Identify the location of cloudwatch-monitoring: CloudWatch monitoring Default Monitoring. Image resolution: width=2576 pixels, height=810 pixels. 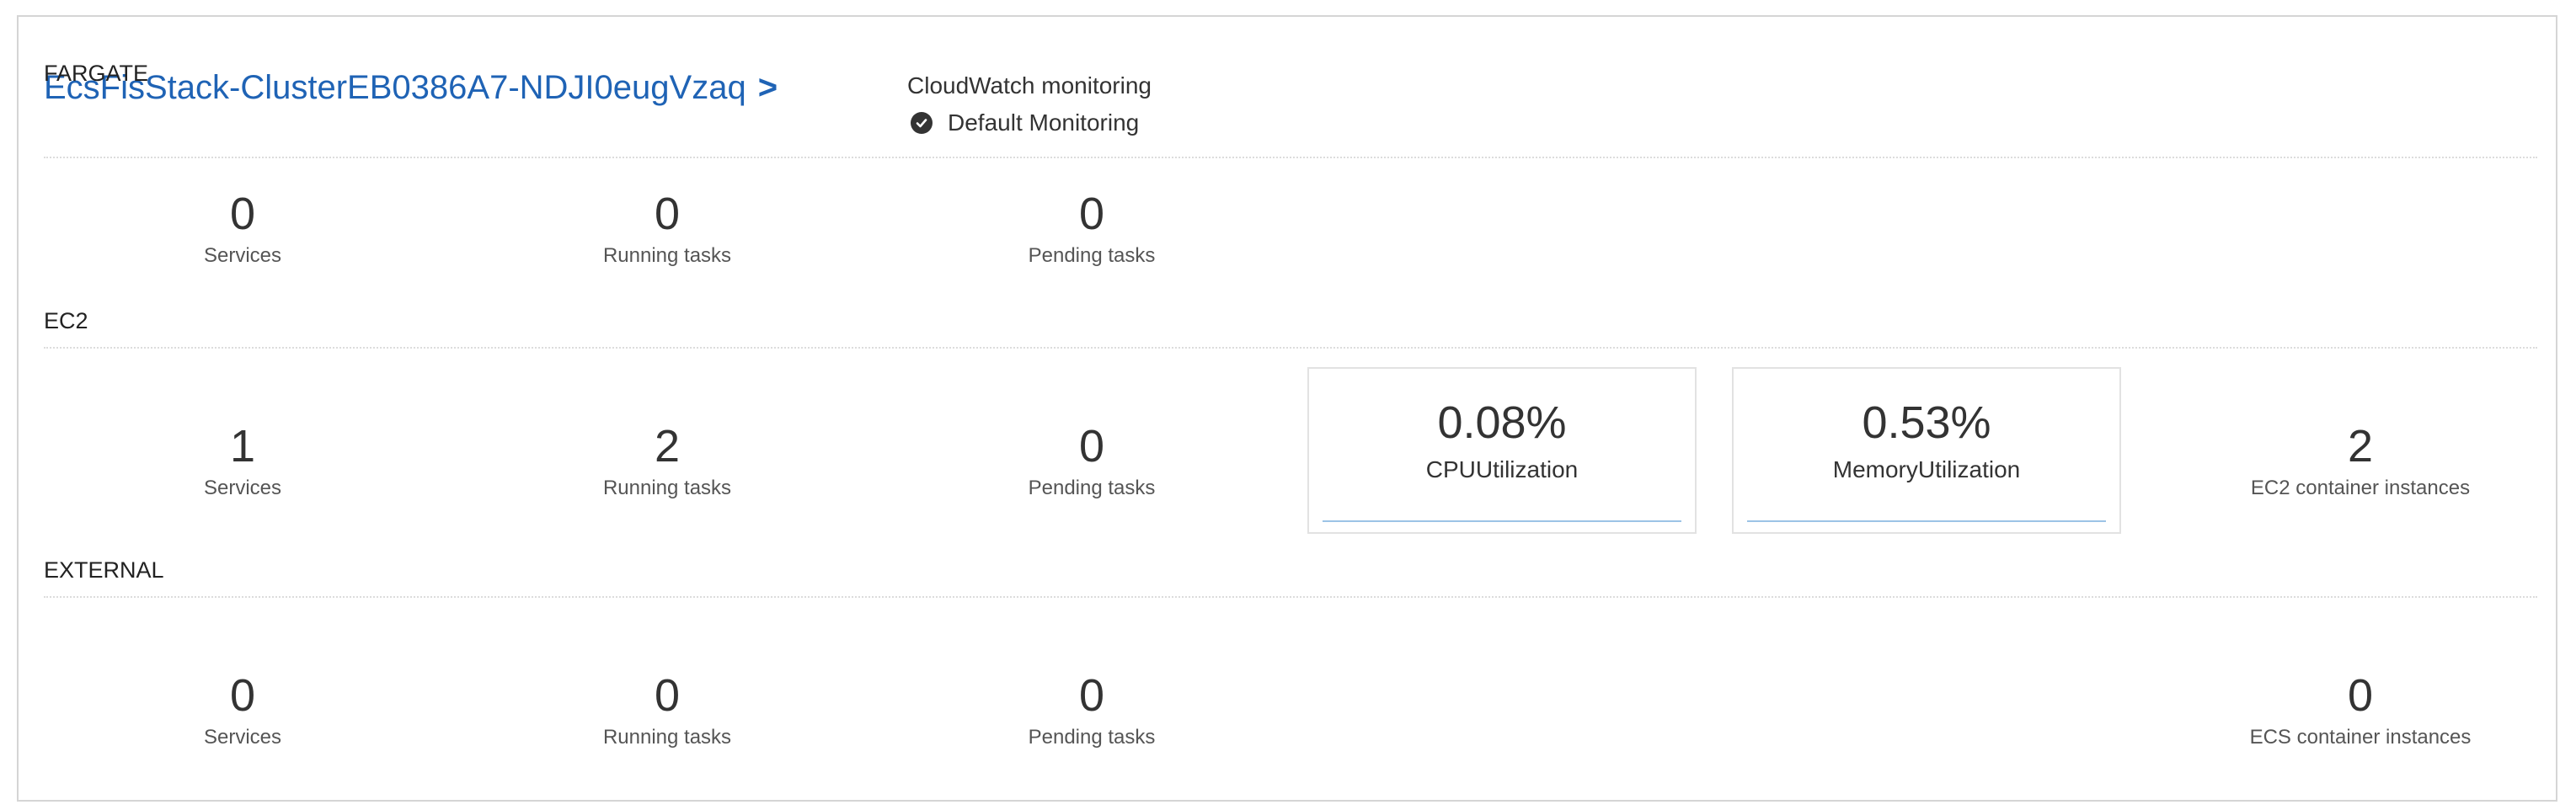
(1029, 104).